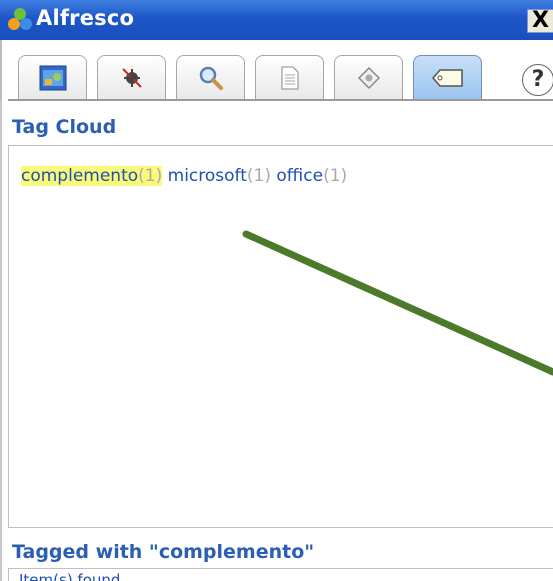 This screenshot has height=581, width=553. Describe the element at coordinates (207, 176) in the screenshot. I see `tag-label: microsoft` at that location.